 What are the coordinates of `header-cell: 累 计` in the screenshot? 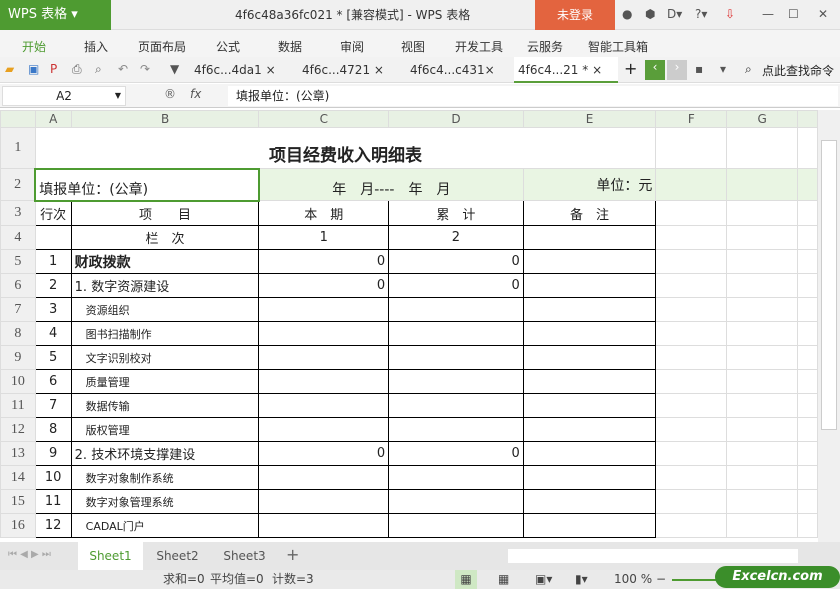 It's located at (456, 213).